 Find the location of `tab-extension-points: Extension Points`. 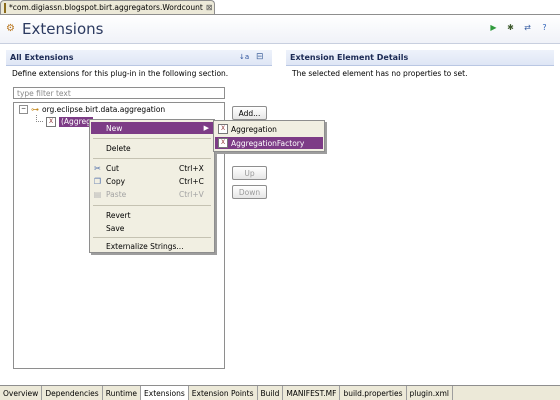

tab-extension-points: Extension Points is located at coordinates (223, 393).